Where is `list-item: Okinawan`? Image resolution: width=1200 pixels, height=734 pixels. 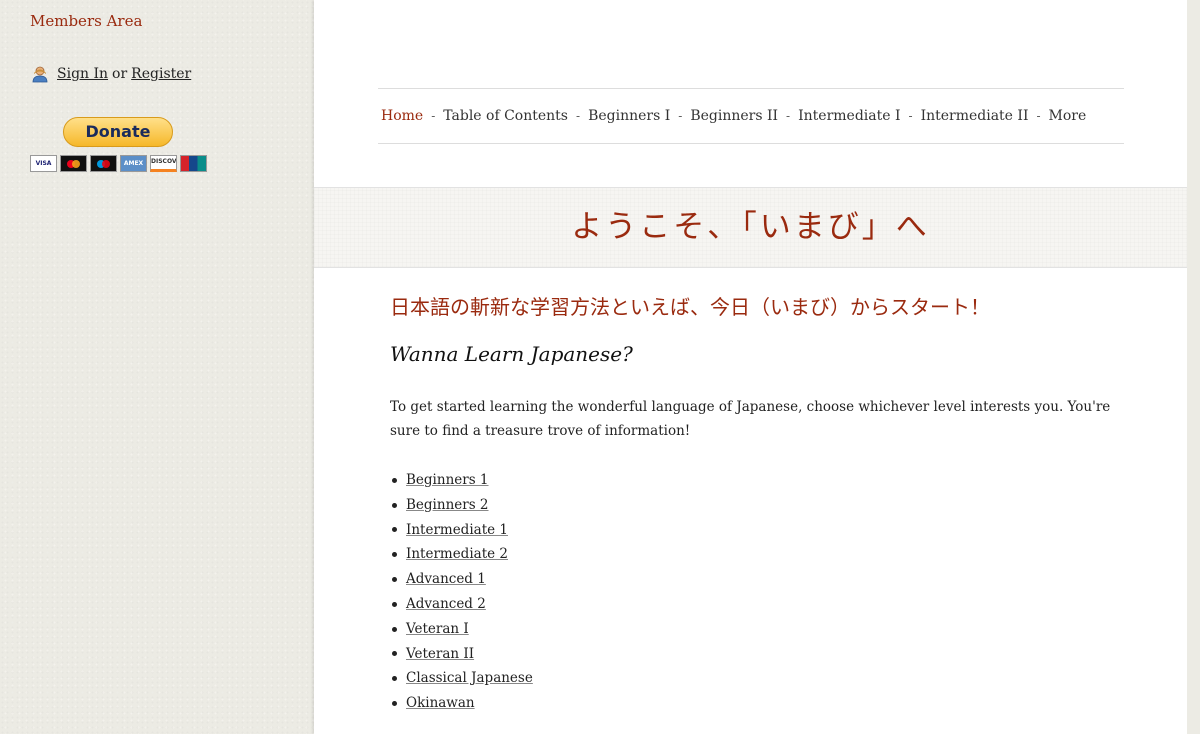
list-item: Okinawan is located at coordinates (461, 703).